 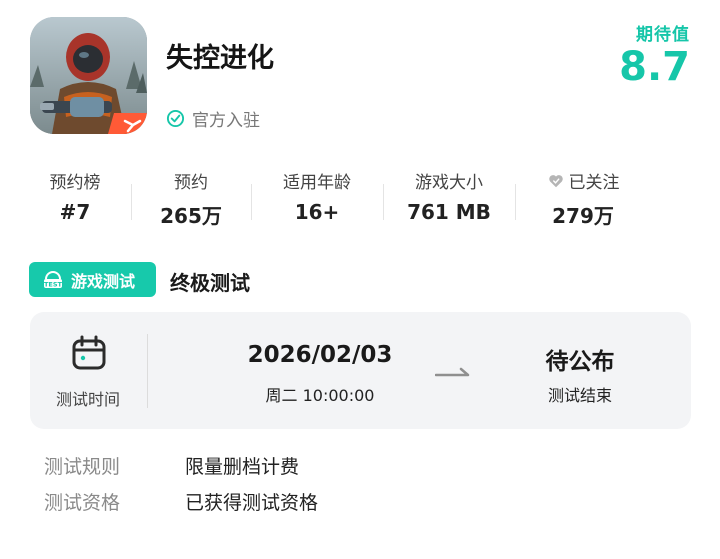 I want to click on stat-value: 16+, so click(x=317, y=212).